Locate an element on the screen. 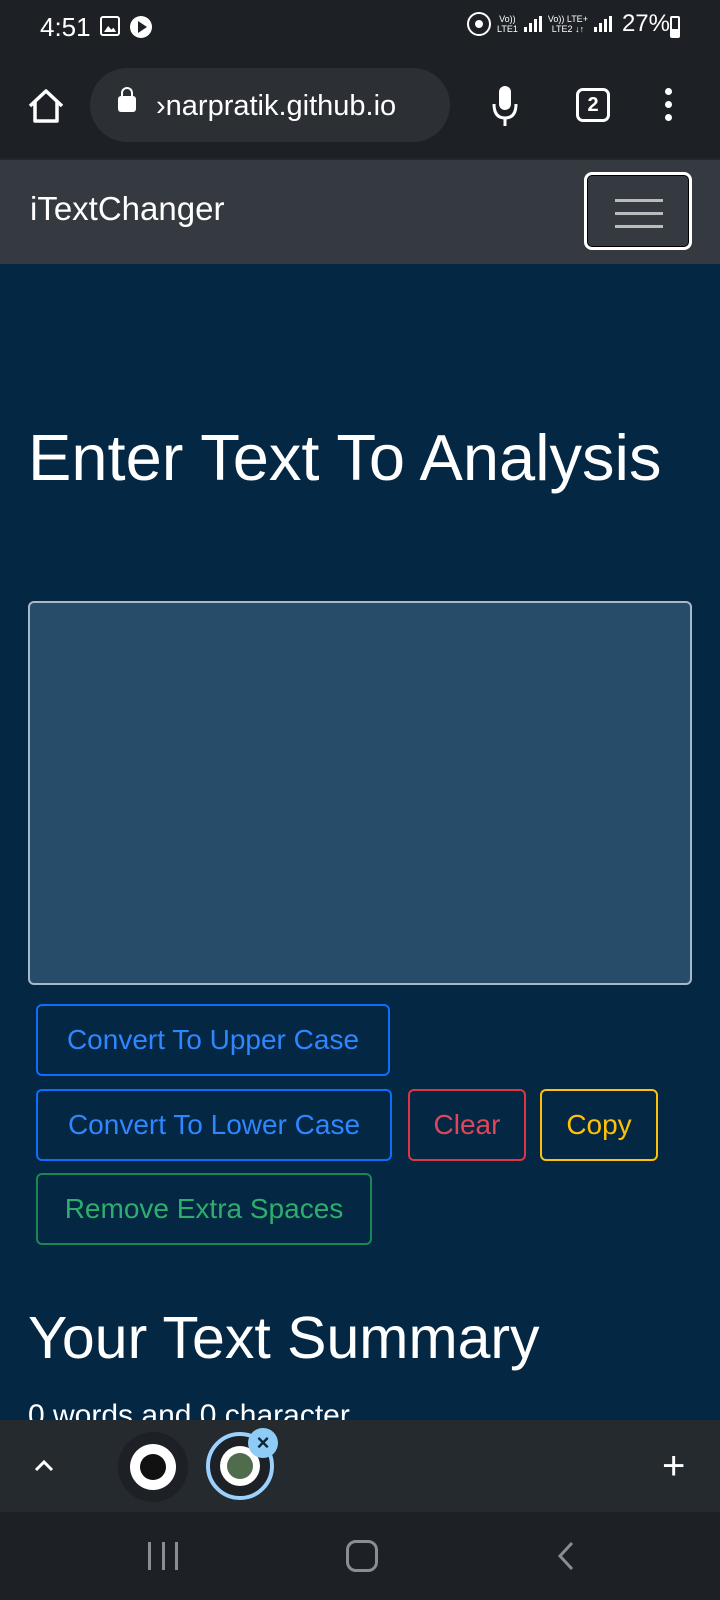  more-options-icon is located at coordinates (668, 106).